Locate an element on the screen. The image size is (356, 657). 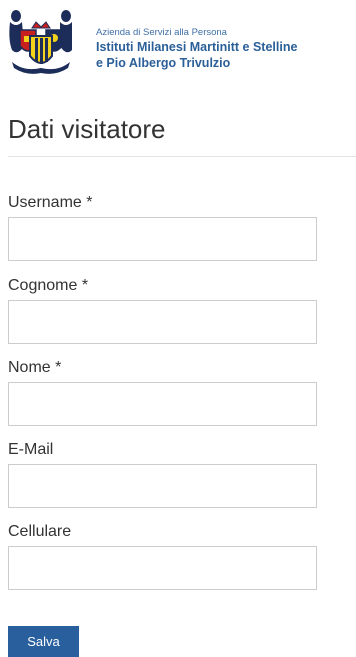
cellulare-label: Cellulare is located at coordinates (40, 531).